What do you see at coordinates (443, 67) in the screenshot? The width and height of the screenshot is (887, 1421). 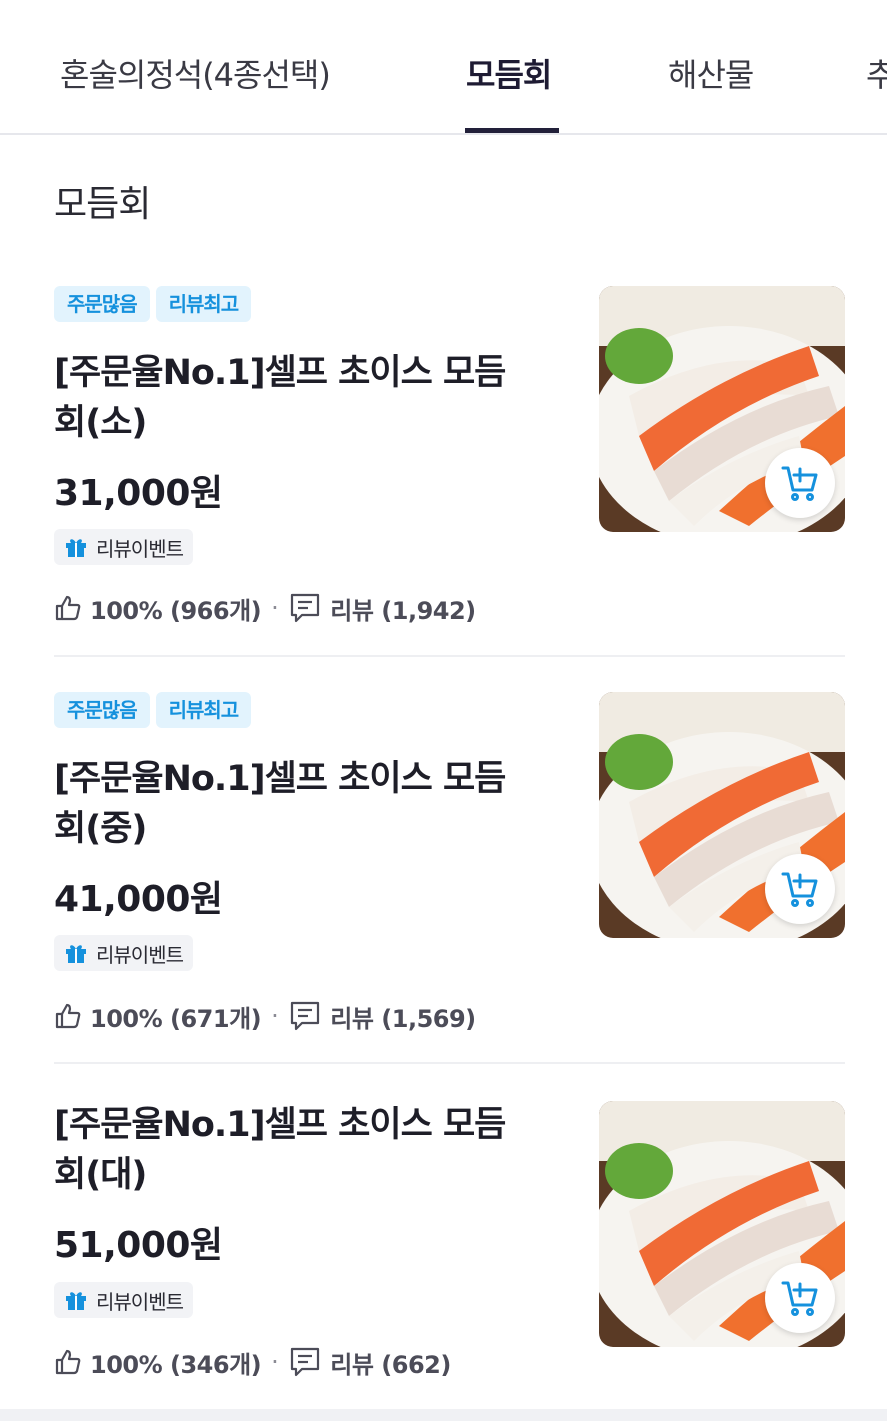 I see `category-tab-bar: 혼술의정석(4종선택) 모듬회 해산물 추` at bounding box center [443, 67].